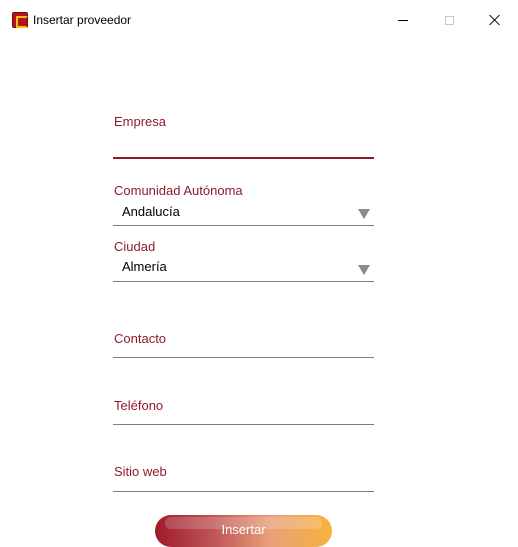 The width and height of the screenshot is (518, 547). I want to click on insertar-button-label: Insertar, so click(243, 529).